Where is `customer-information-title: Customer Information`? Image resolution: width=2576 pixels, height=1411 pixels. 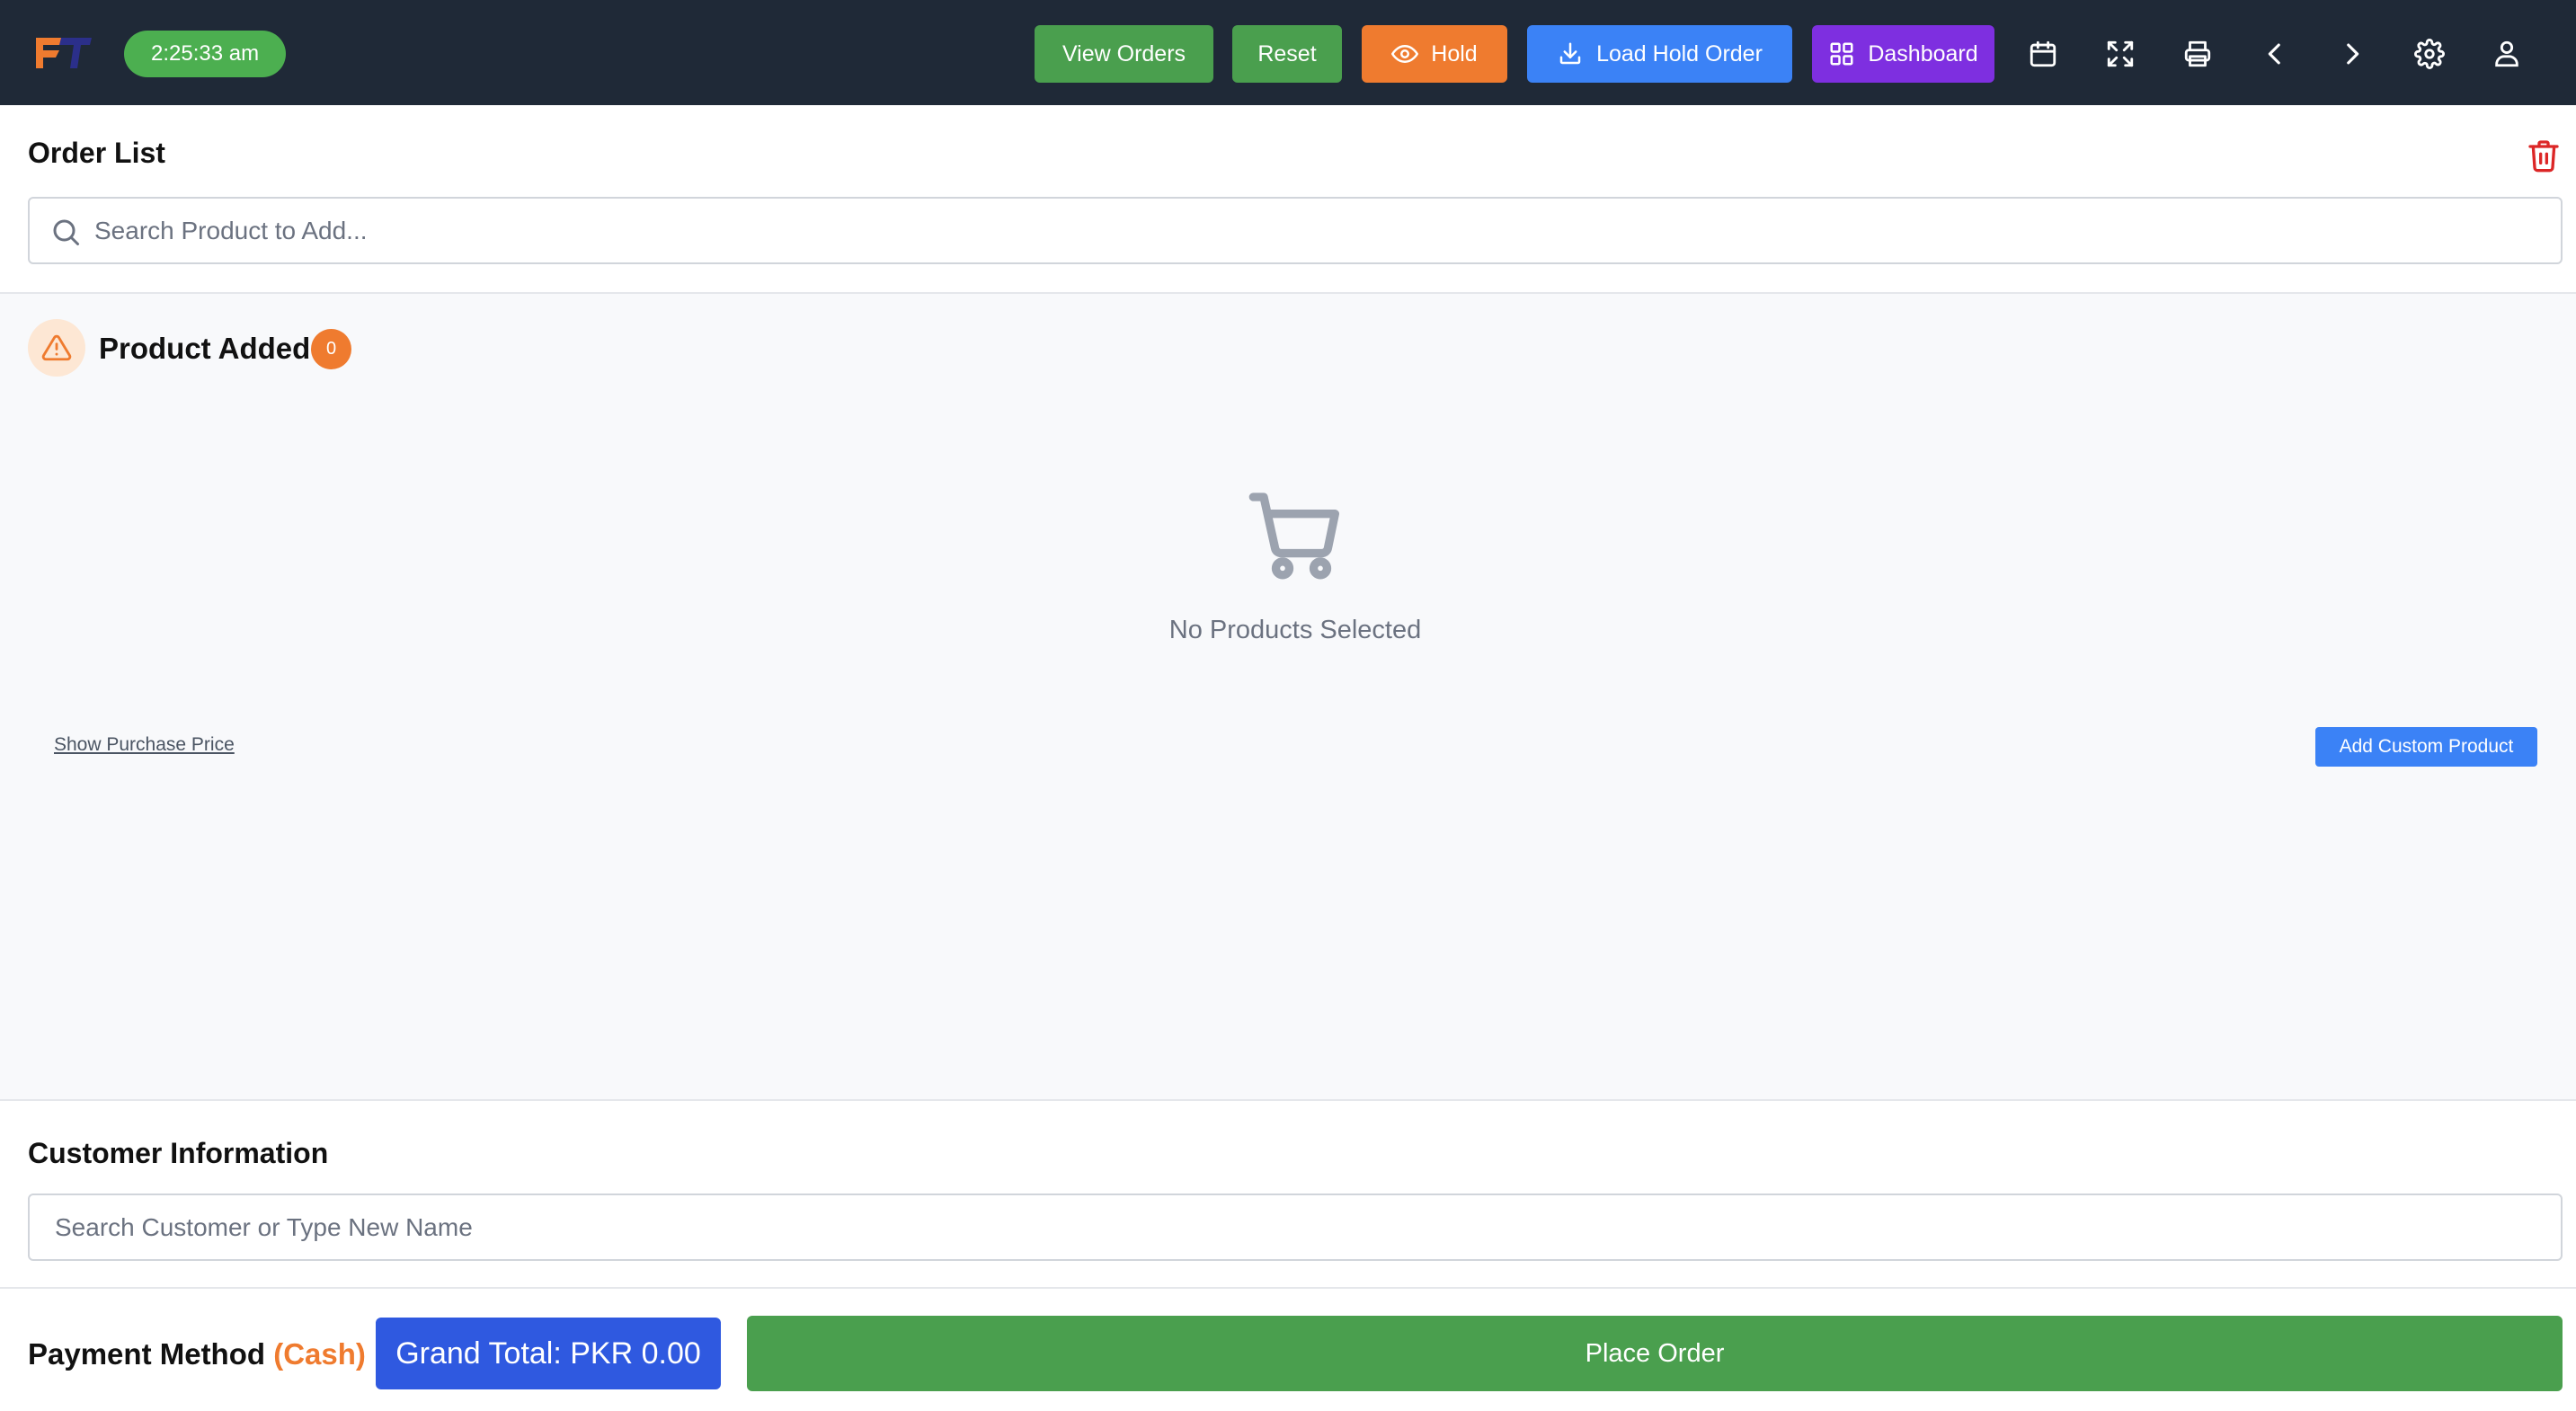 customer-information-title: Customer Information is located at coordinates (178, 1153).